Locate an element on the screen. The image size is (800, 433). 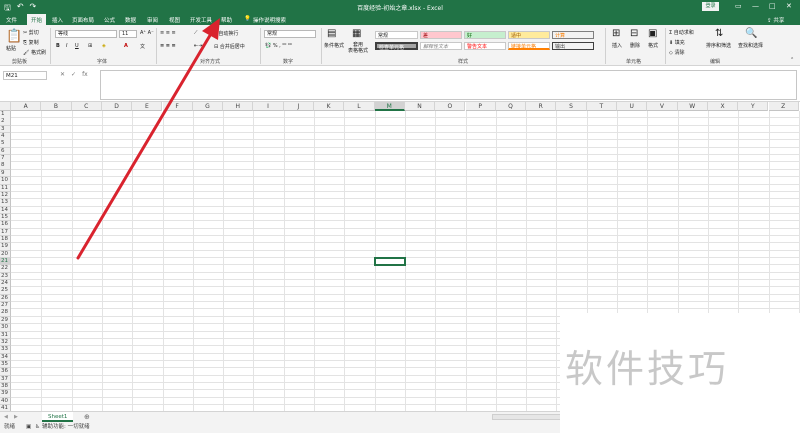
format-cells-icon: ▣ is located at coordinates (652, 33).